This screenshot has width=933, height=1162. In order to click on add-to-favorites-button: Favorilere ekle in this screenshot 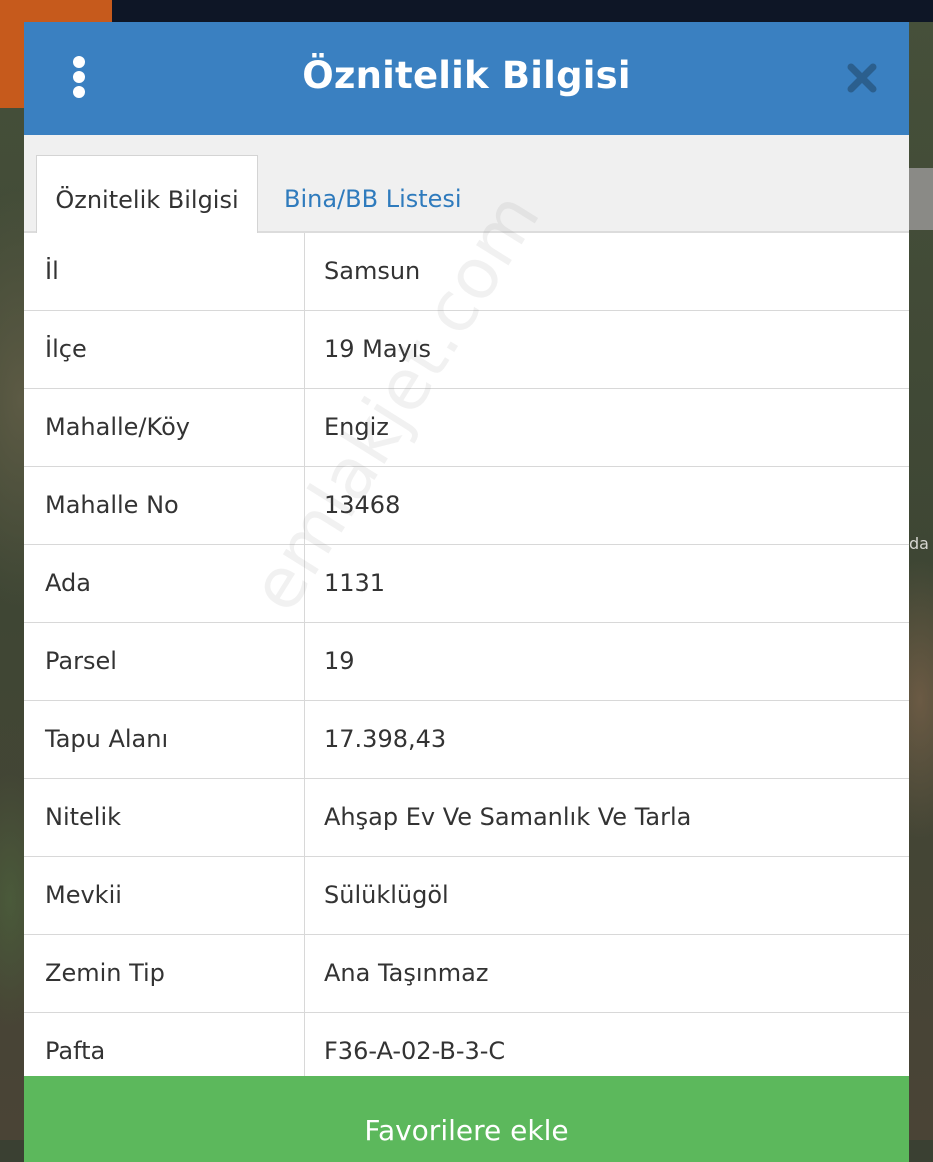, I will do `click(466, 1119)`.